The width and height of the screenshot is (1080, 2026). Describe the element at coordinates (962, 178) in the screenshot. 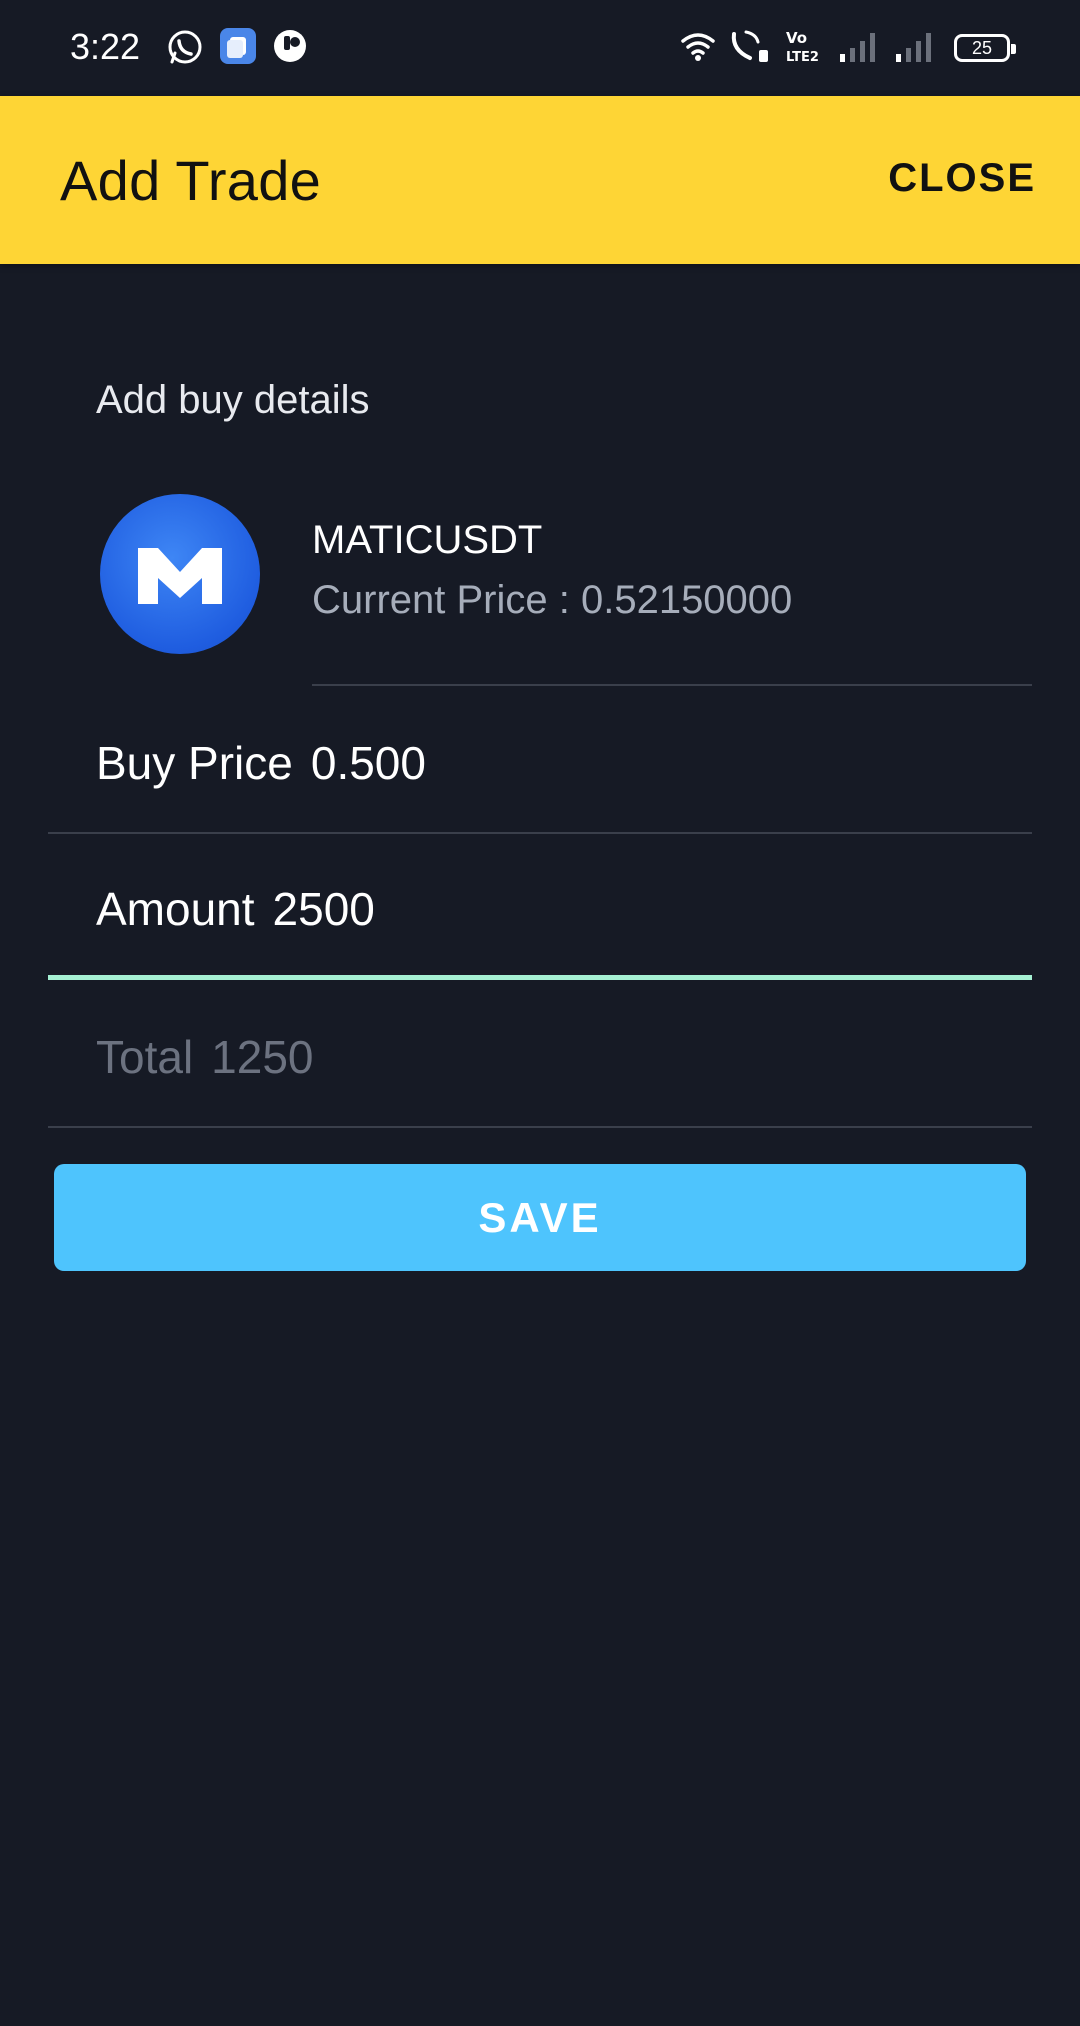

I see `close-button: CLOSE` at that location.